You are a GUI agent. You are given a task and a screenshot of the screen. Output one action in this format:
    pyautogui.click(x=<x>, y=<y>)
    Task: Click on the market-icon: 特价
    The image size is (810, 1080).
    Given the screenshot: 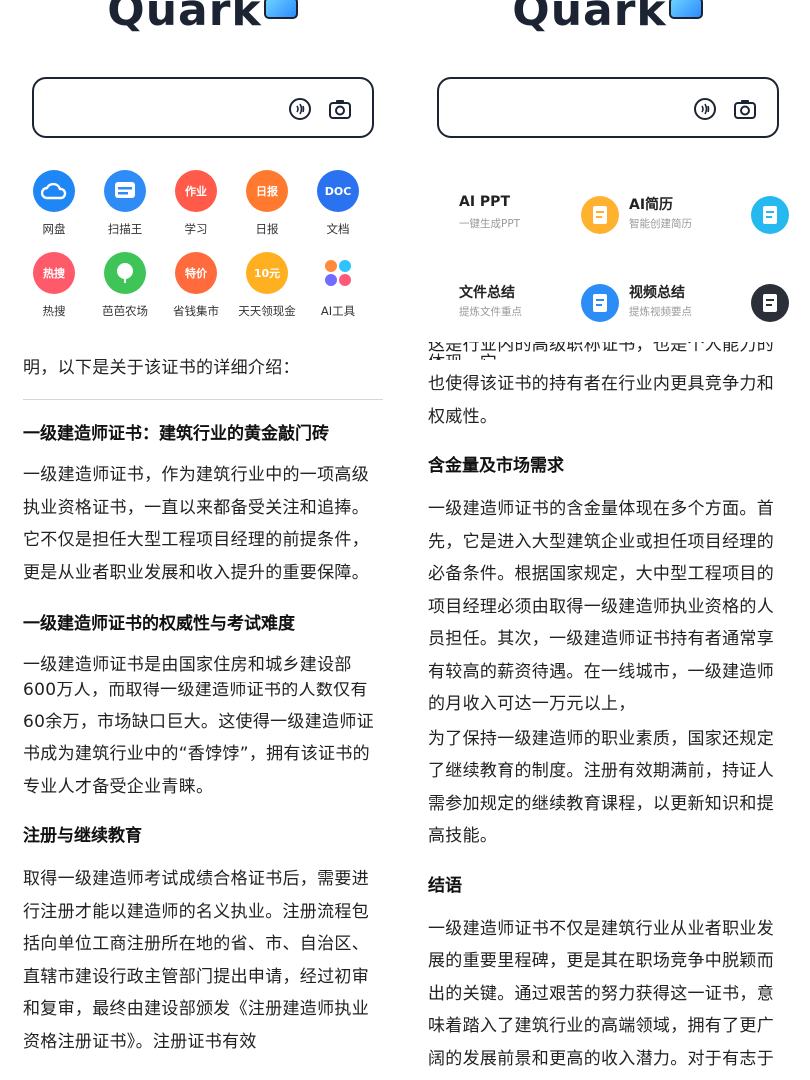 What is the action you would take?
    pyautogui.click(x=196, y=273)
    